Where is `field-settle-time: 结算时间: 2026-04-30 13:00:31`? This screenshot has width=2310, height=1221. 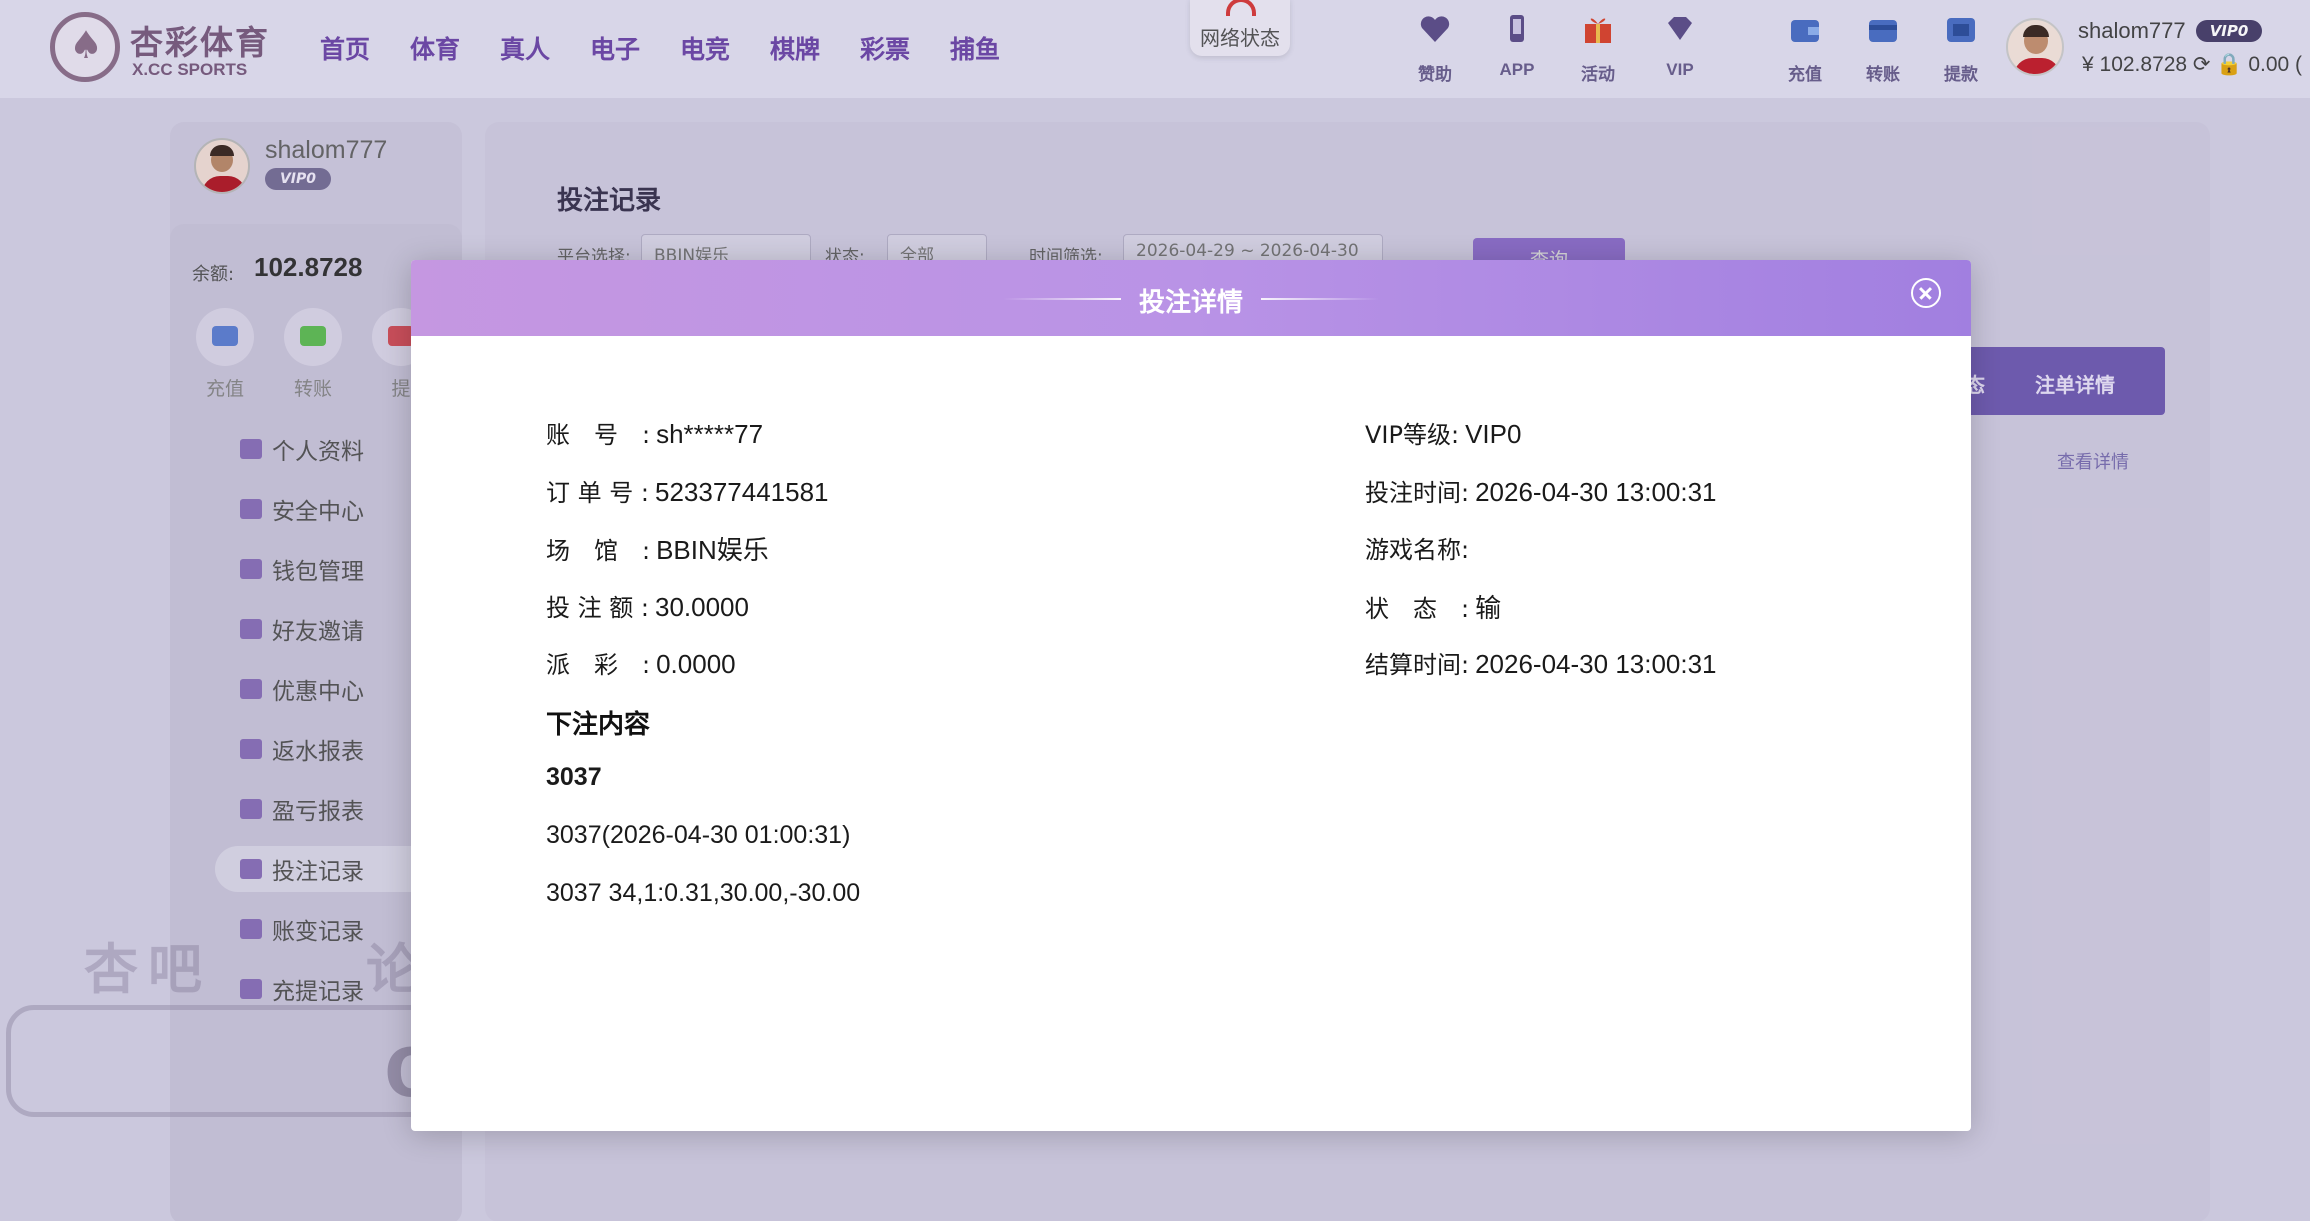 field-settle-time: 结算时间: 2026-04-30 13:00:31 is located at coordinates (1541, 662).